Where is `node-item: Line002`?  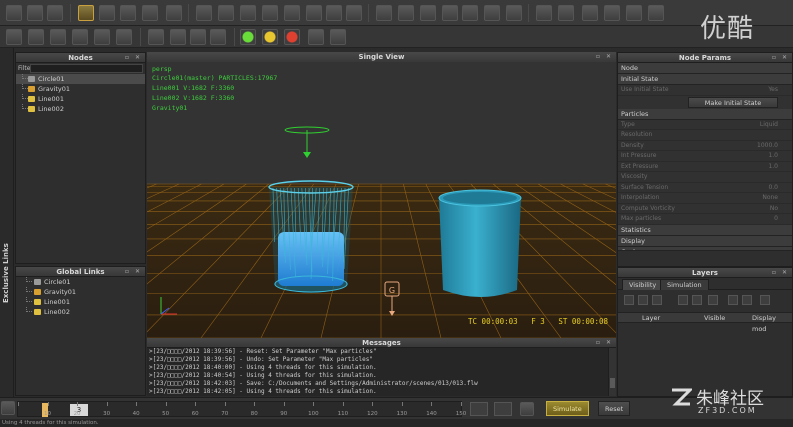
node-item: Line002 is located at coordinates (80, 109).